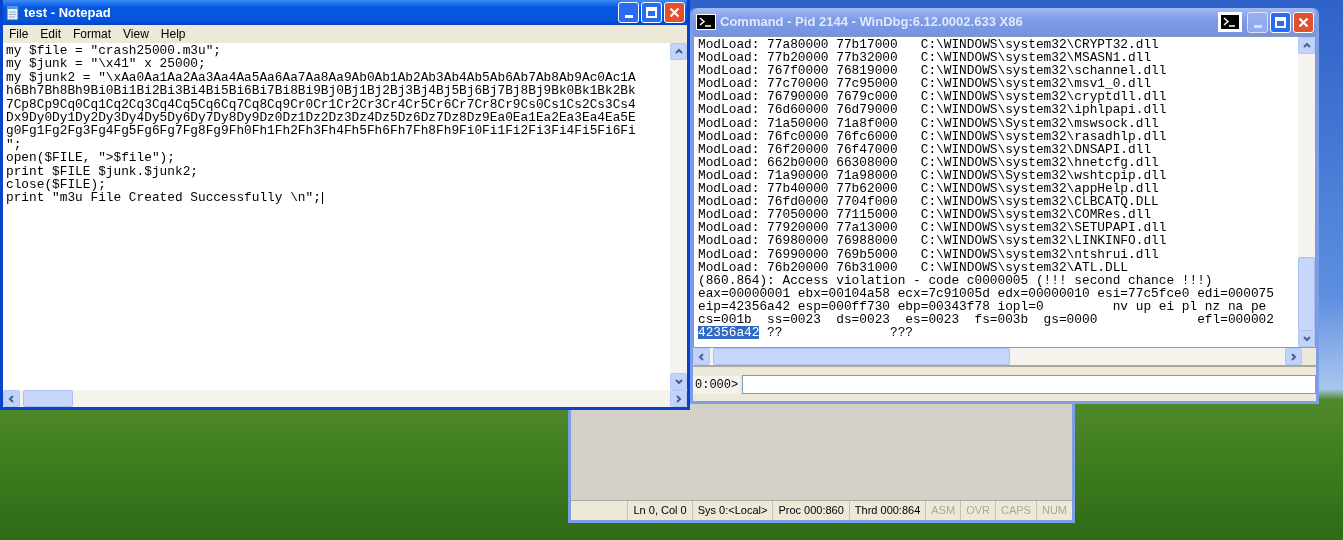 This screenshot has width=1343, height=540. Describe the element at coordinates (925, 149) in the screenshot. I see `console-line: ModLoad: 76f20000 76f47000 C:\WINDOWS\system32\DNSAPI.dll` at that location.